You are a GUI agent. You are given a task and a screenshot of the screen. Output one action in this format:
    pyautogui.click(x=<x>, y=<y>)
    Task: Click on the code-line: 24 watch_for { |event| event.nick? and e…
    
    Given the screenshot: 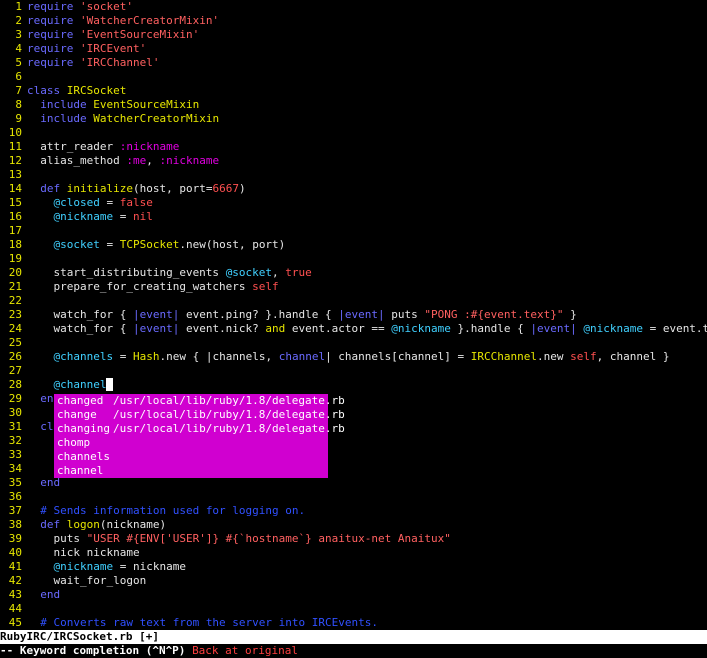 What is the action you would take?
    pyautogui.click(x=353, y=329)
    